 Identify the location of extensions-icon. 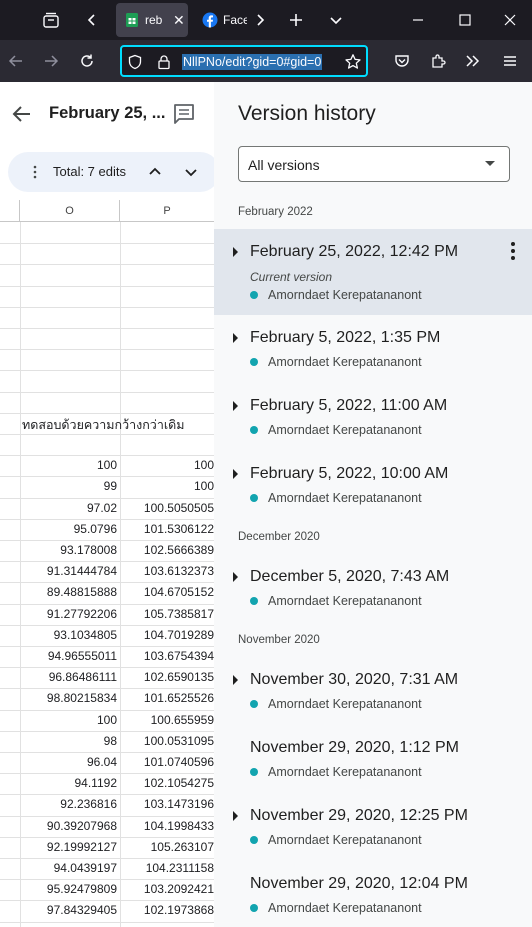
(438, 61).